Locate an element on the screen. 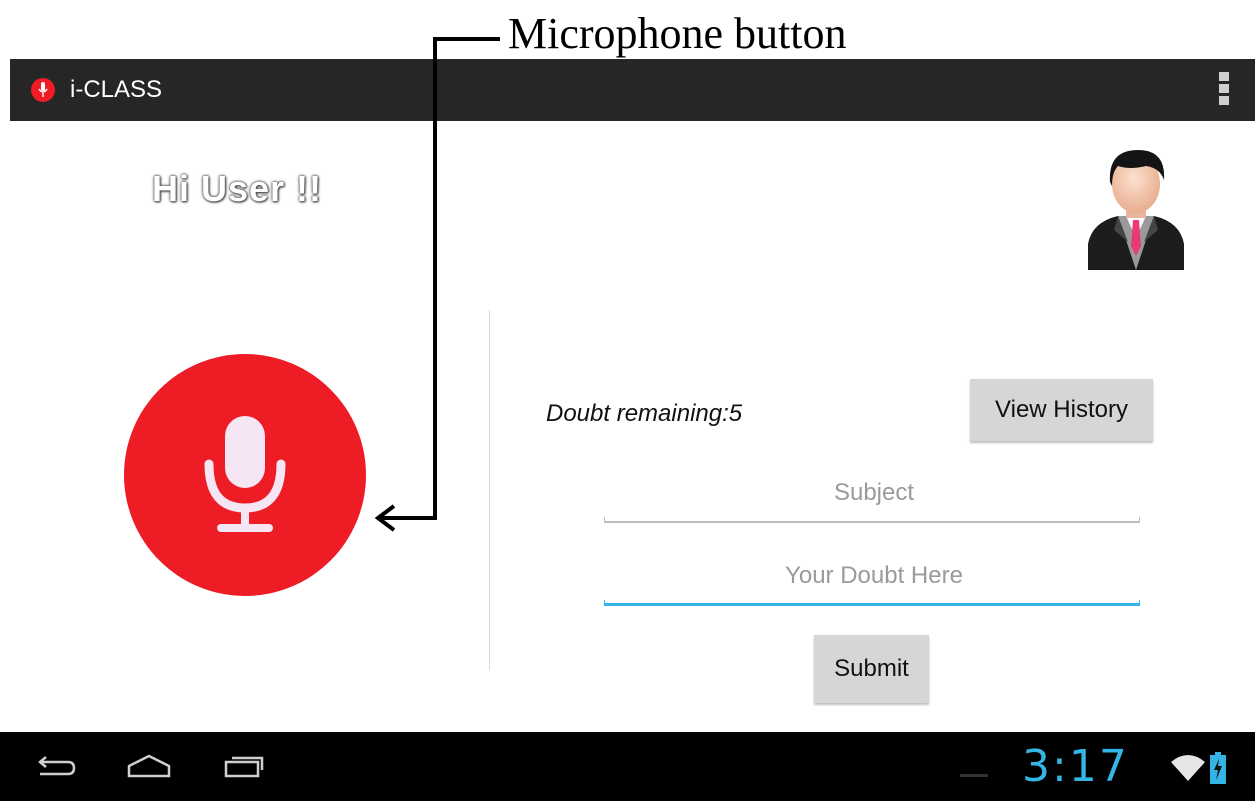 The width and height of the screenshot is (1255, 801). doubt-field is located at coordinates (874, 579).